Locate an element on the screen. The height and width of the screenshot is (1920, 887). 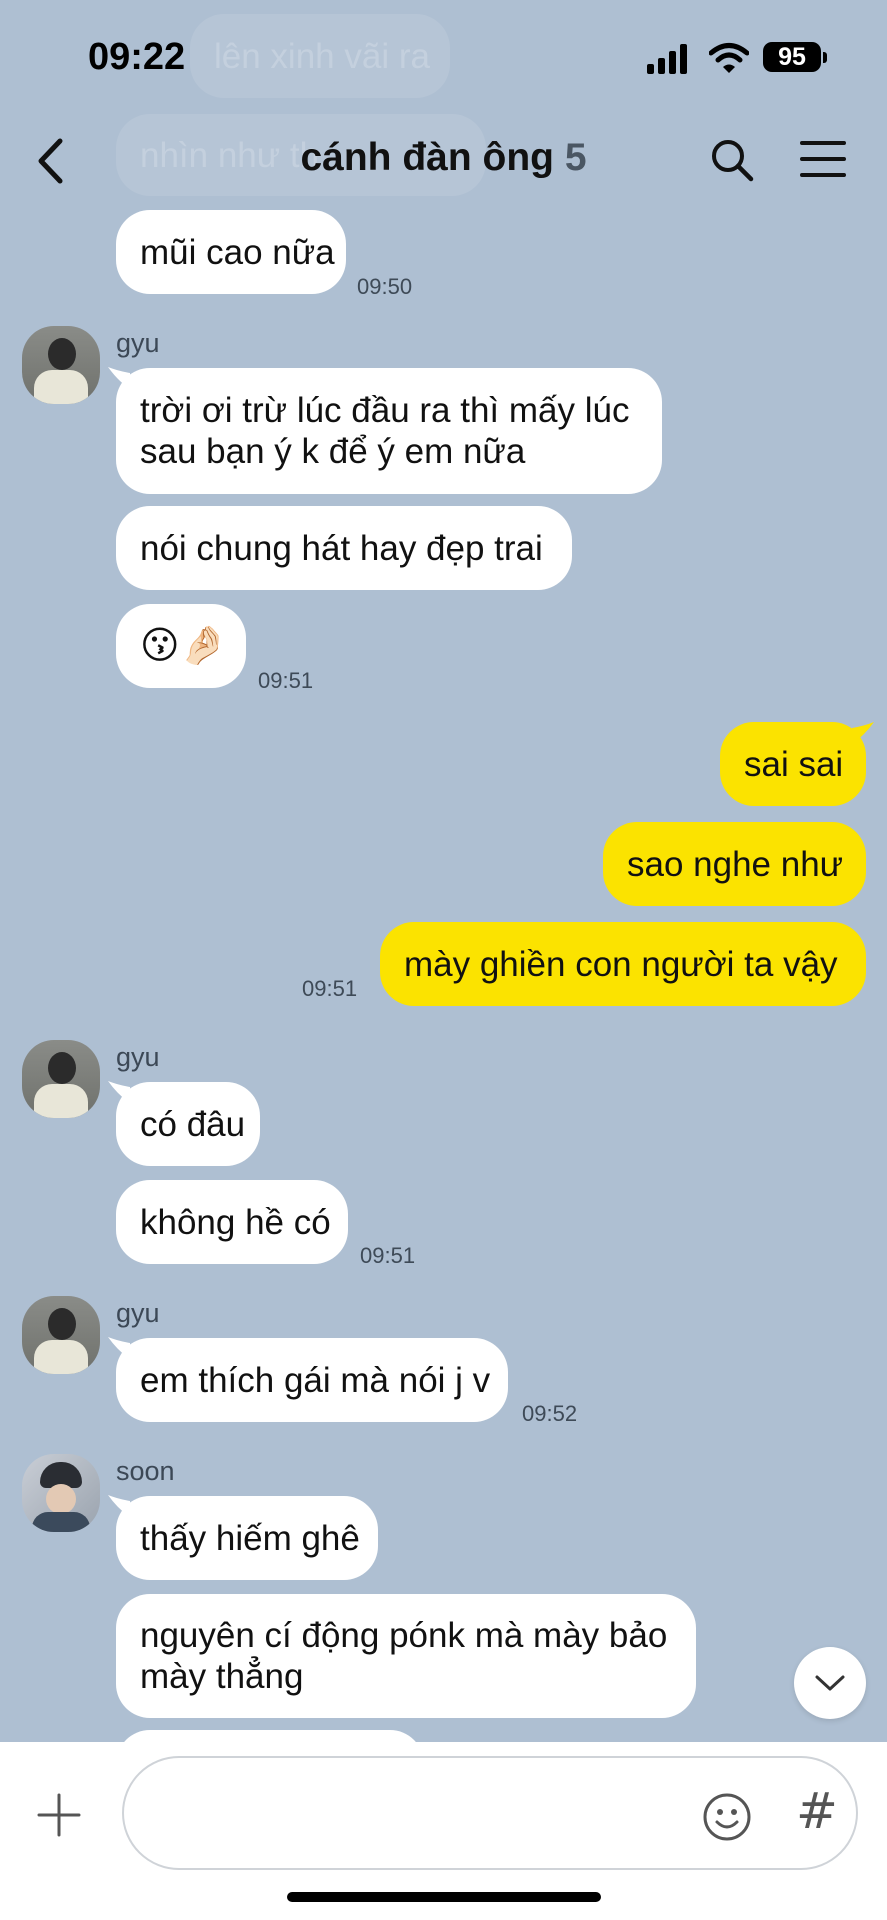
battery-cap is located at coordinates (825, 57).